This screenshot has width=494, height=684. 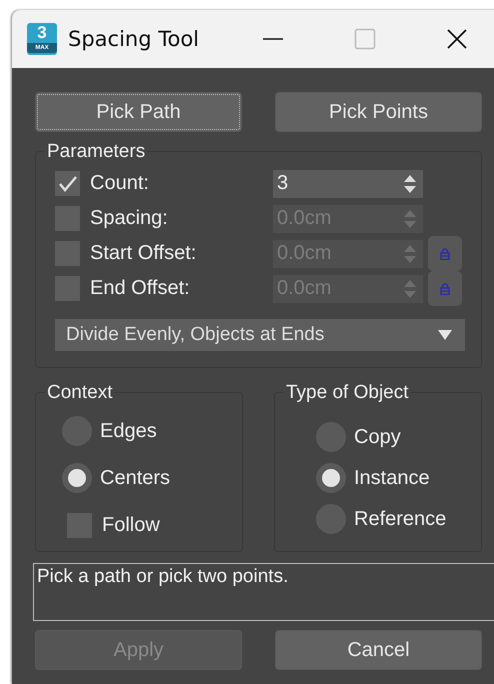 What do you see at coordinates (378, 112) in the screenshot?
I see `pick-button: Pick Points` at bounding box center [378, 112].